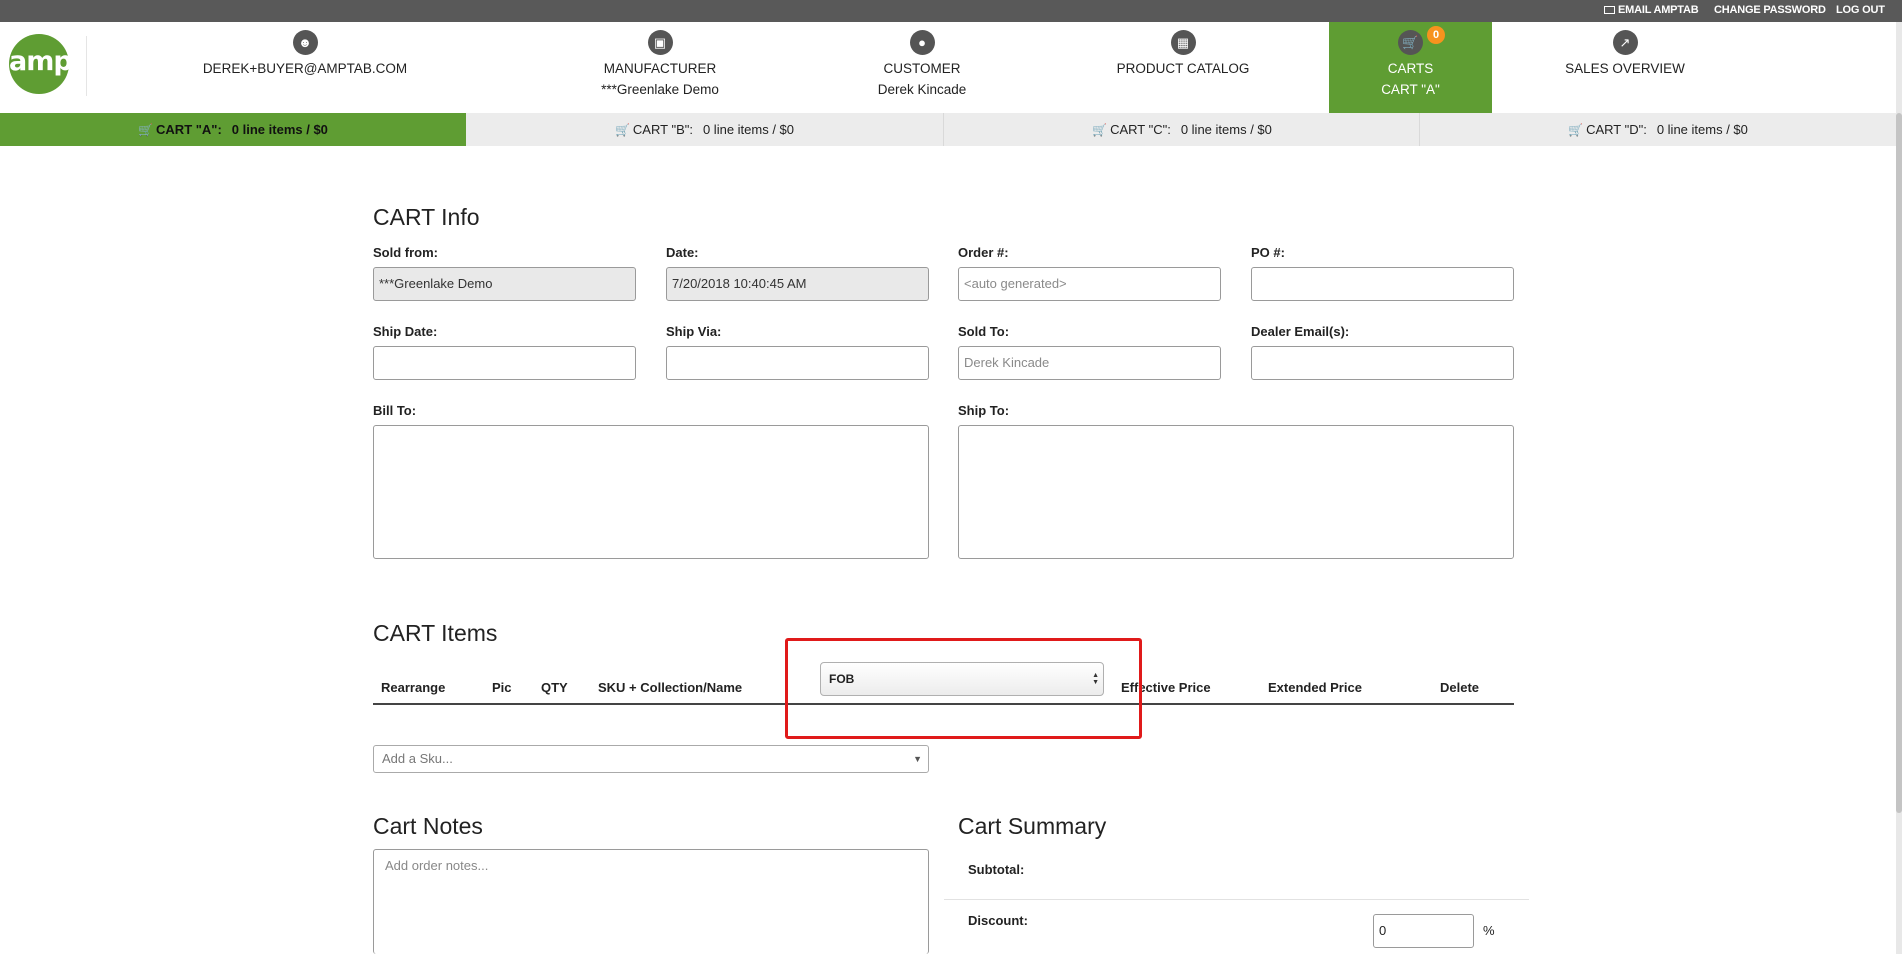 The width and height of the screenshot is (1902, 954). I want to click on col-rearrange: Rearrange, so click(413, 687).